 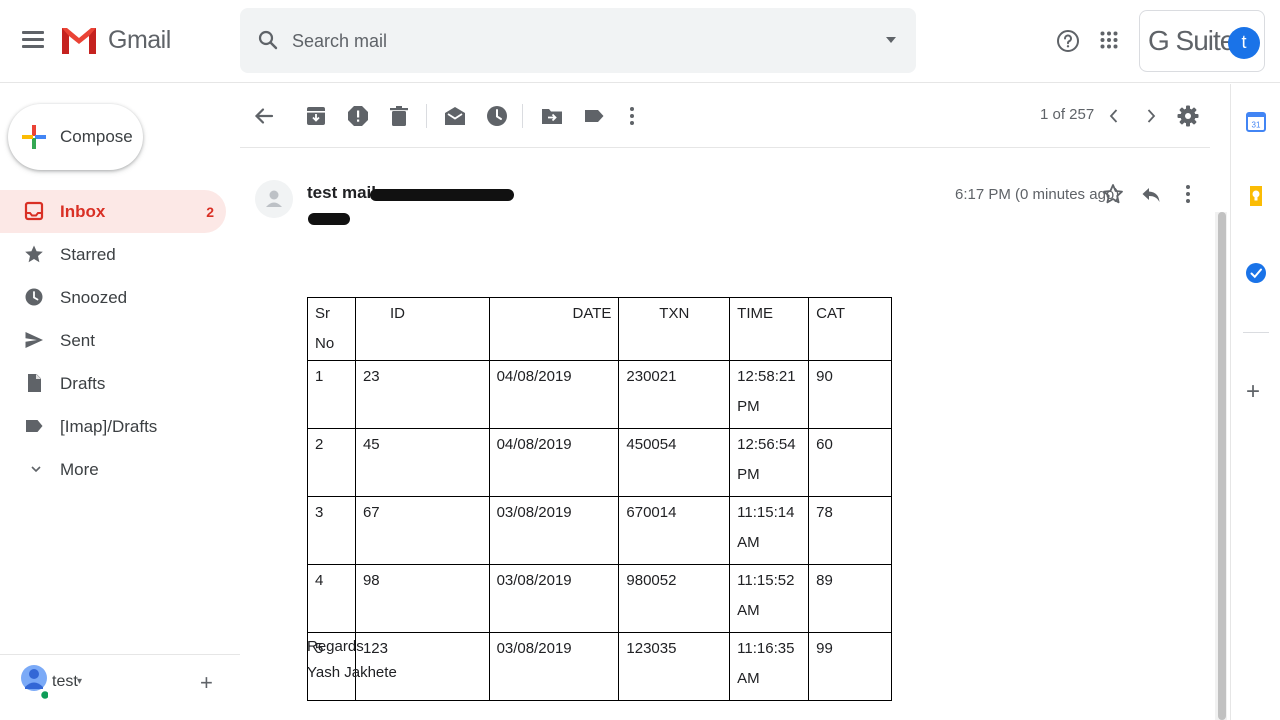 I want to click on table-cell: 123035, so click(x=674, y=666).